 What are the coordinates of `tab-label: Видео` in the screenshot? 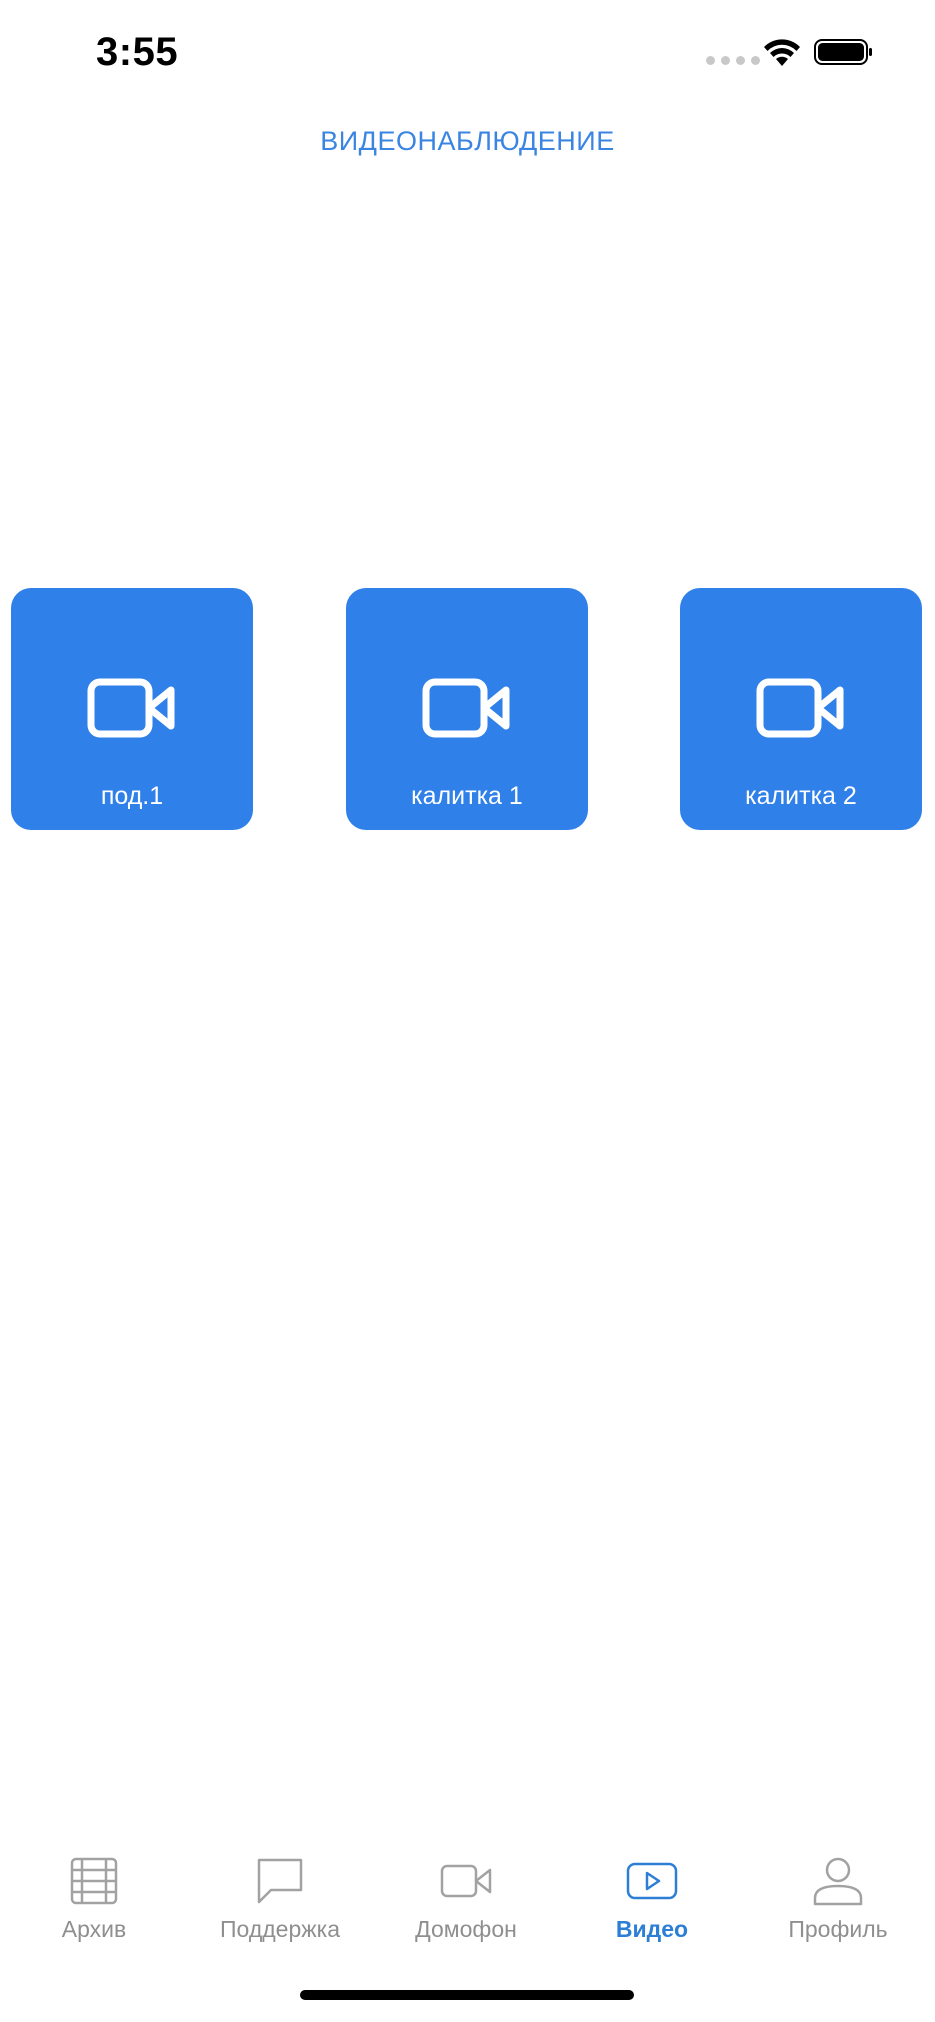 It's located at (652, 1929).